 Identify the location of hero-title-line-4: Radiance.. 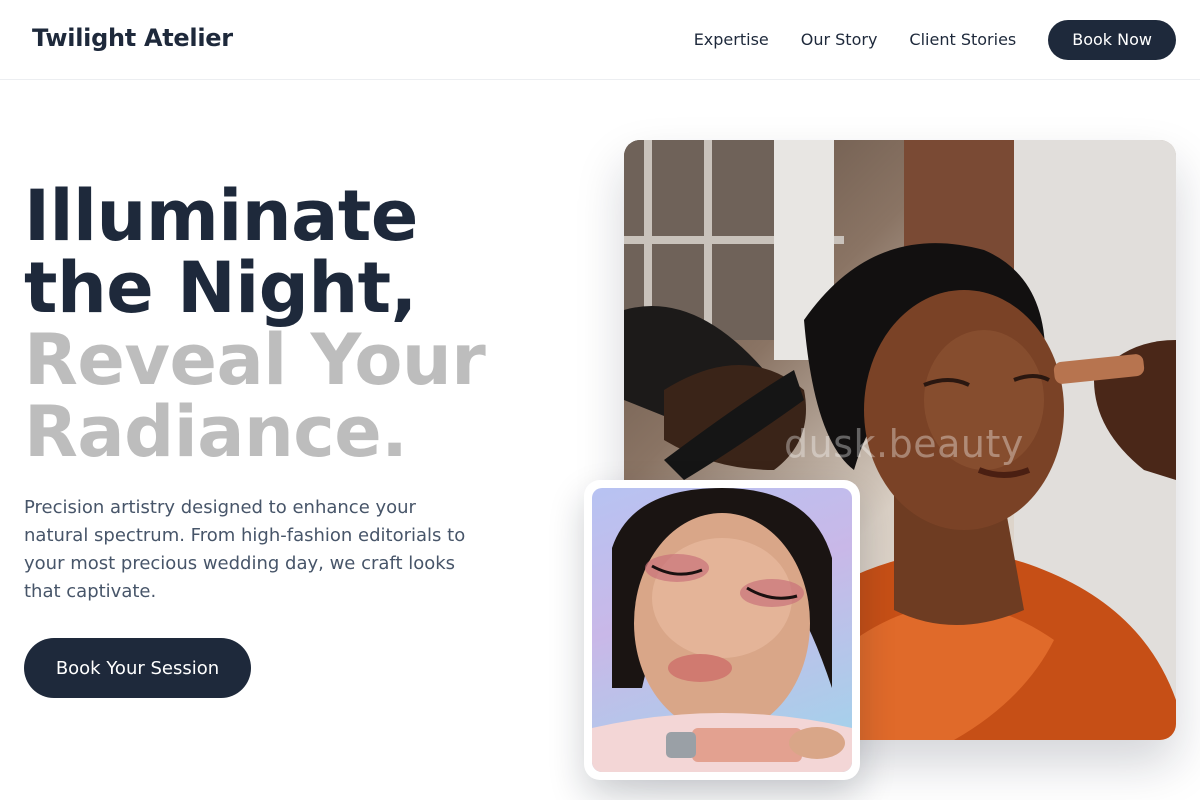
(216, 432).